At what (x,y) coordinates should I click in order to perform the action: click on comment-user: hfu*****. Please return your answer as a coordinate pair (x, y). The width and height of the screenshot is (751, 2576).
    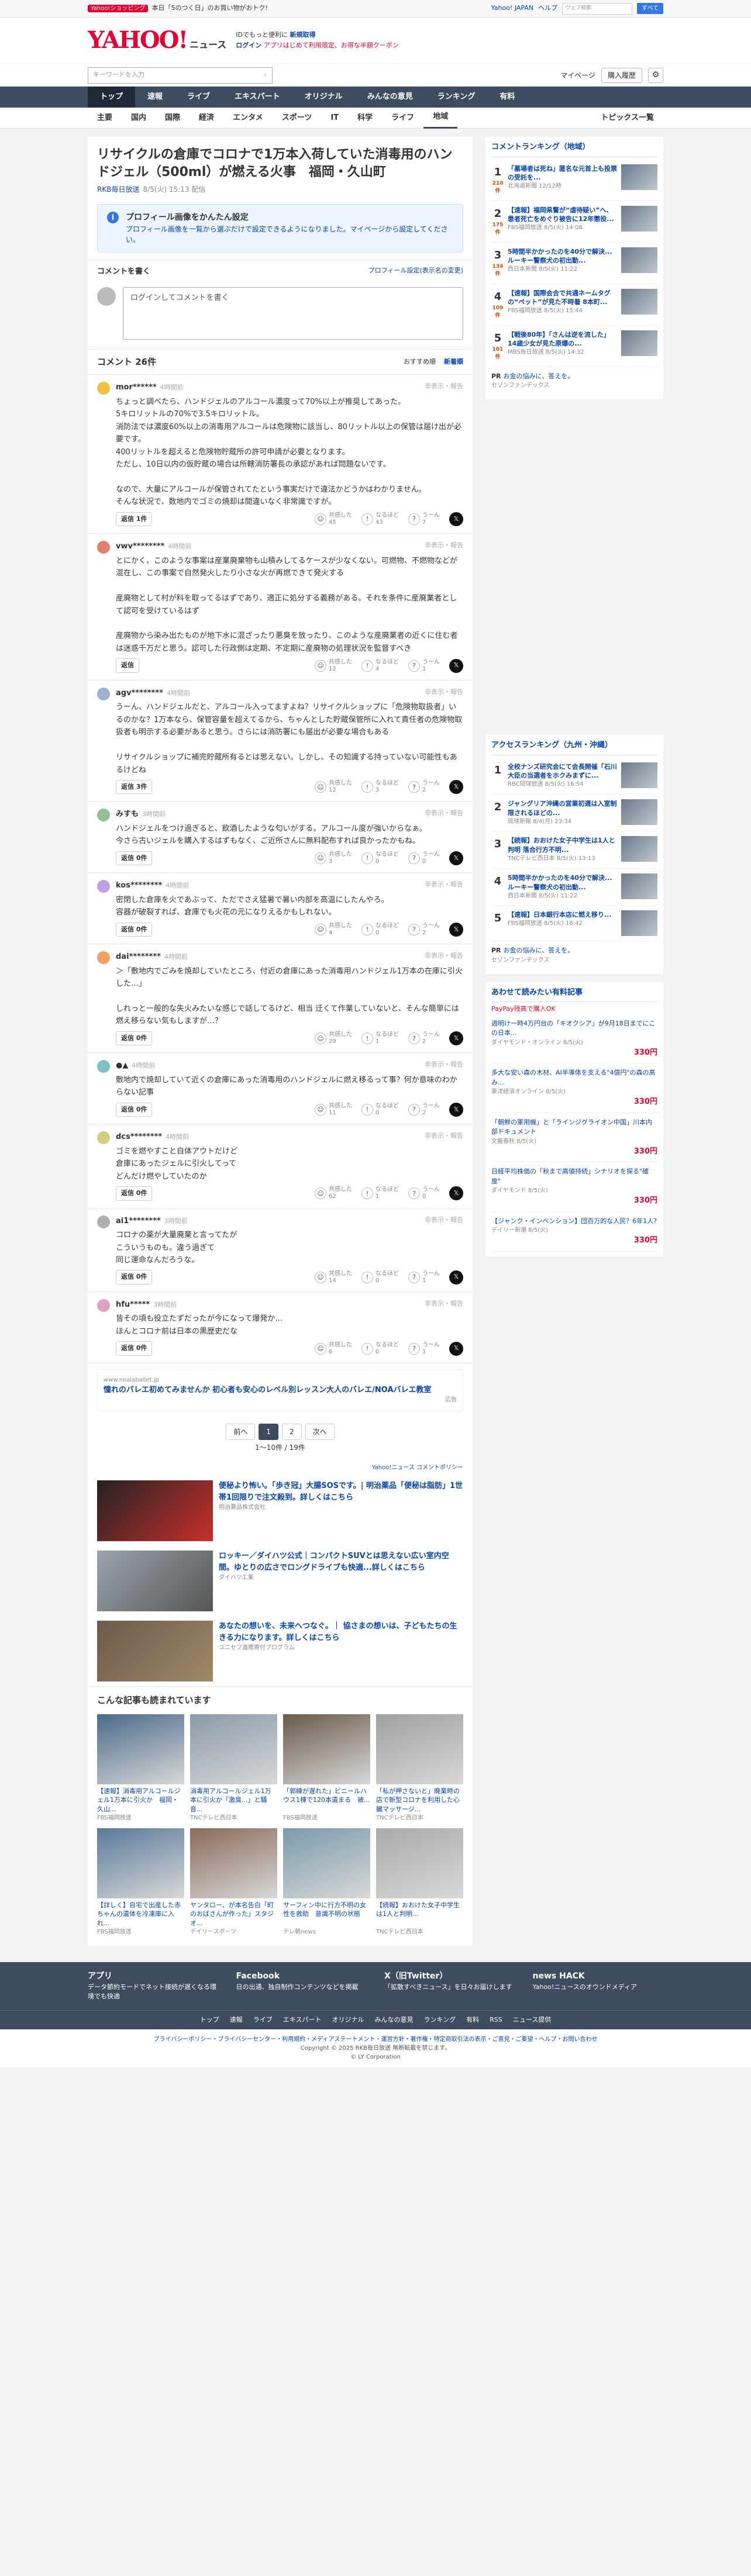
    Looking at the image, I should click on (133, 1305).